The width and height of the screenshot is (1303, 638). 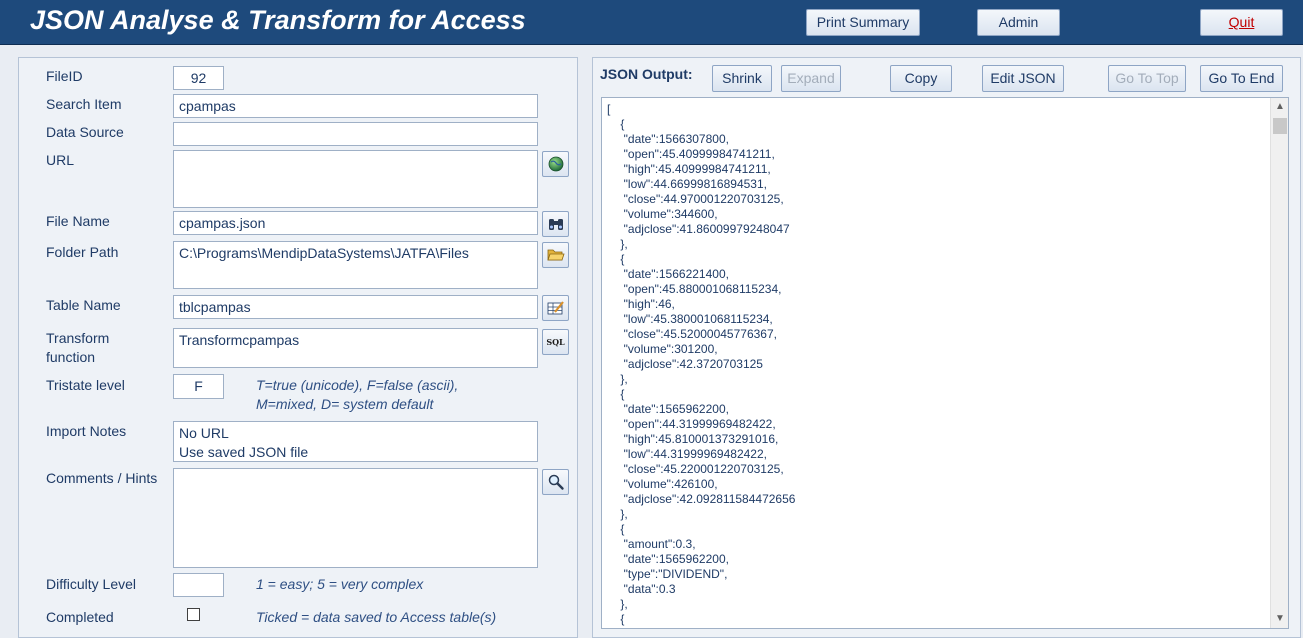 I want to click on sql-icon: SQL, so click(x=555, y=342).